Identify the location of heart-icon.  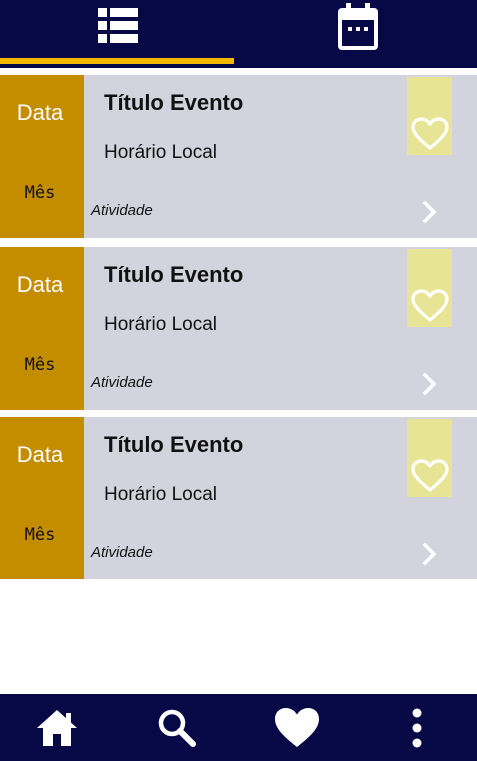
(297, 727).